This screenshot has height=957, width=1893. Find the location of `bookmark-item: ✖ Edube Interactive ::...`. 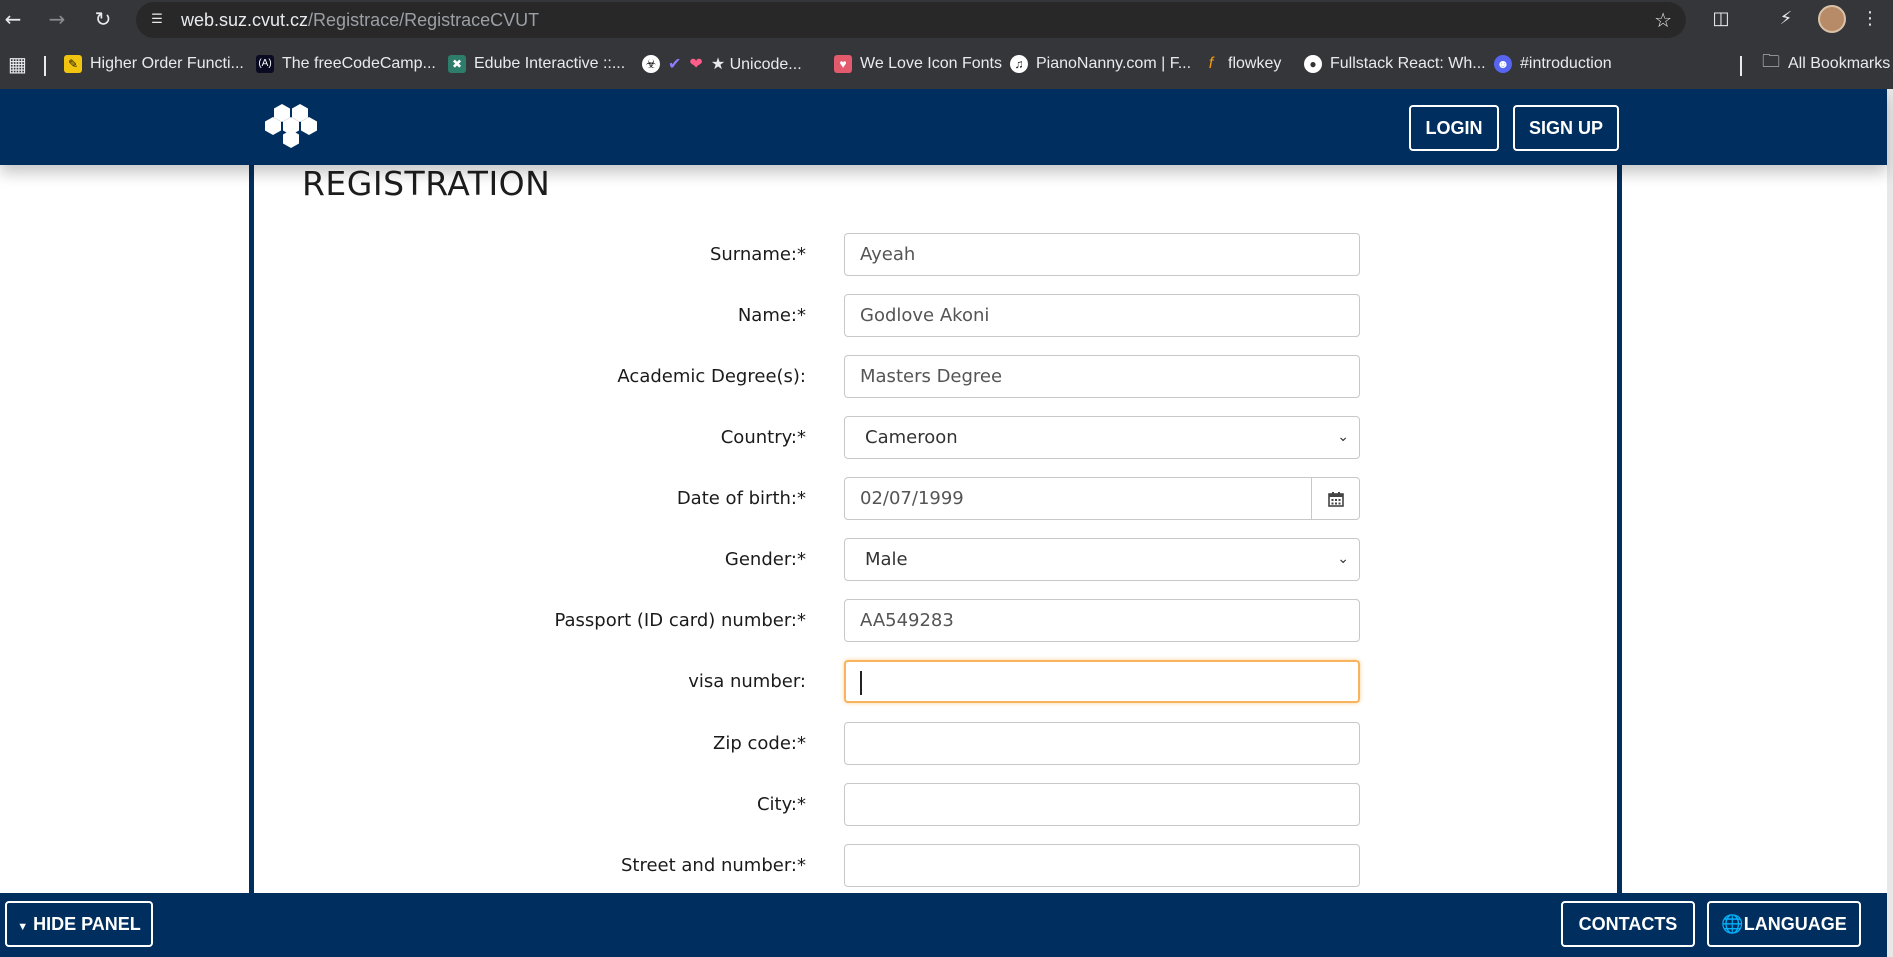

bookmark-item: ✖ Edube Interactive ::... is located at coordinates (536, 64).